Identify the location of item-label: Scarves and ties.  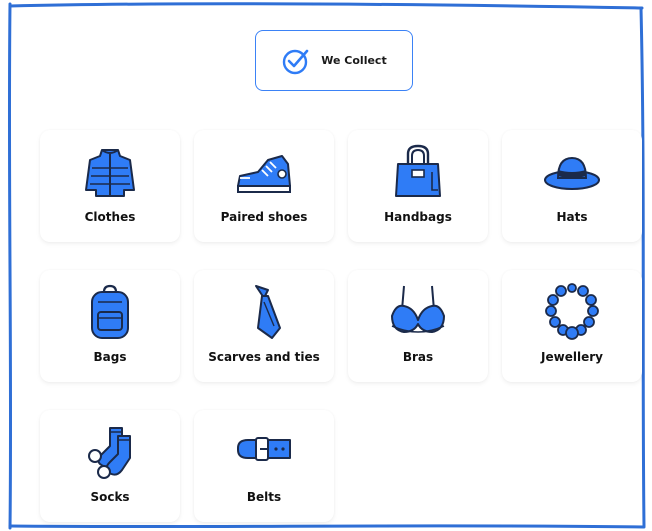
(264, 357).